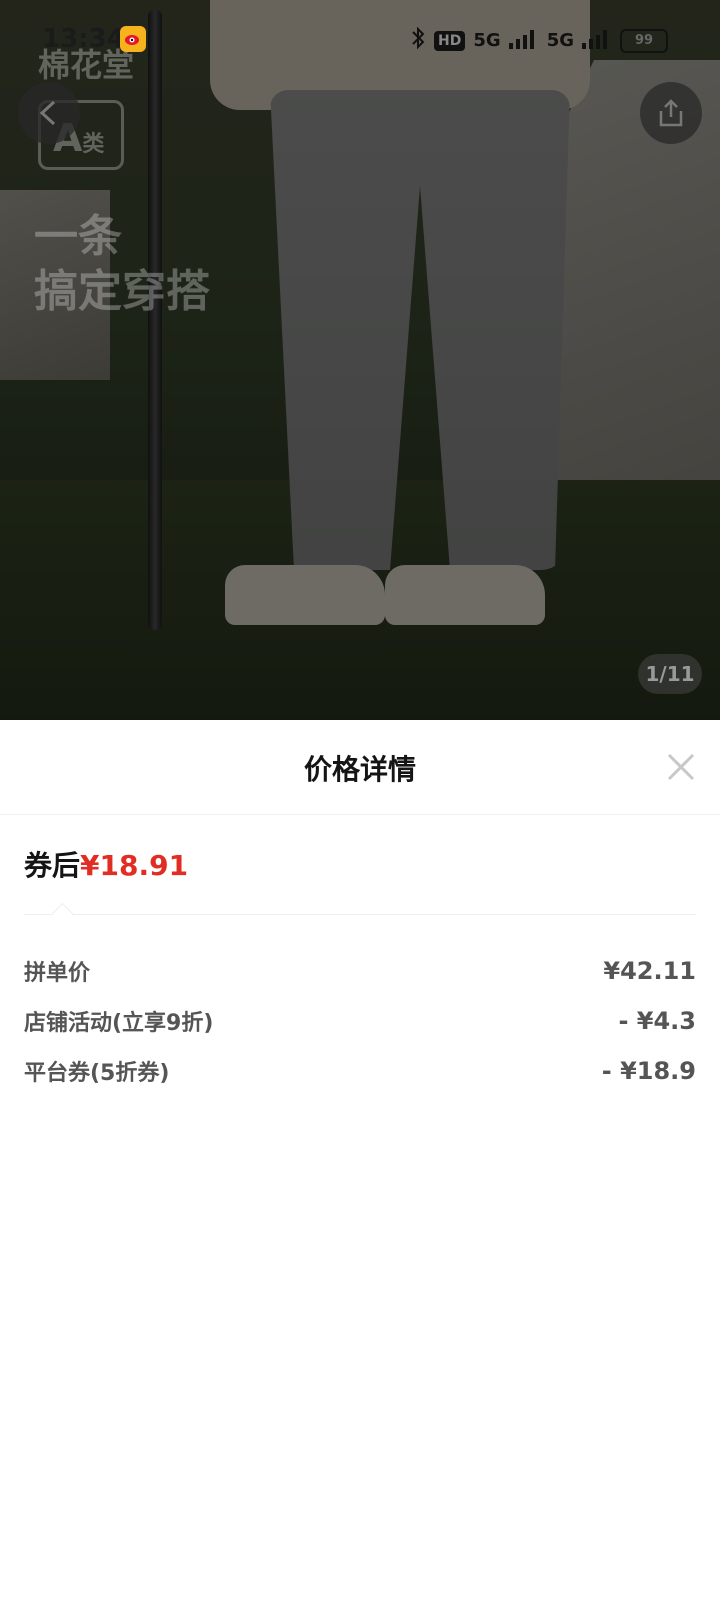 This screenshot has width=720, height=1600. I want to click on network-label-a: 5G, so click(487, 40).